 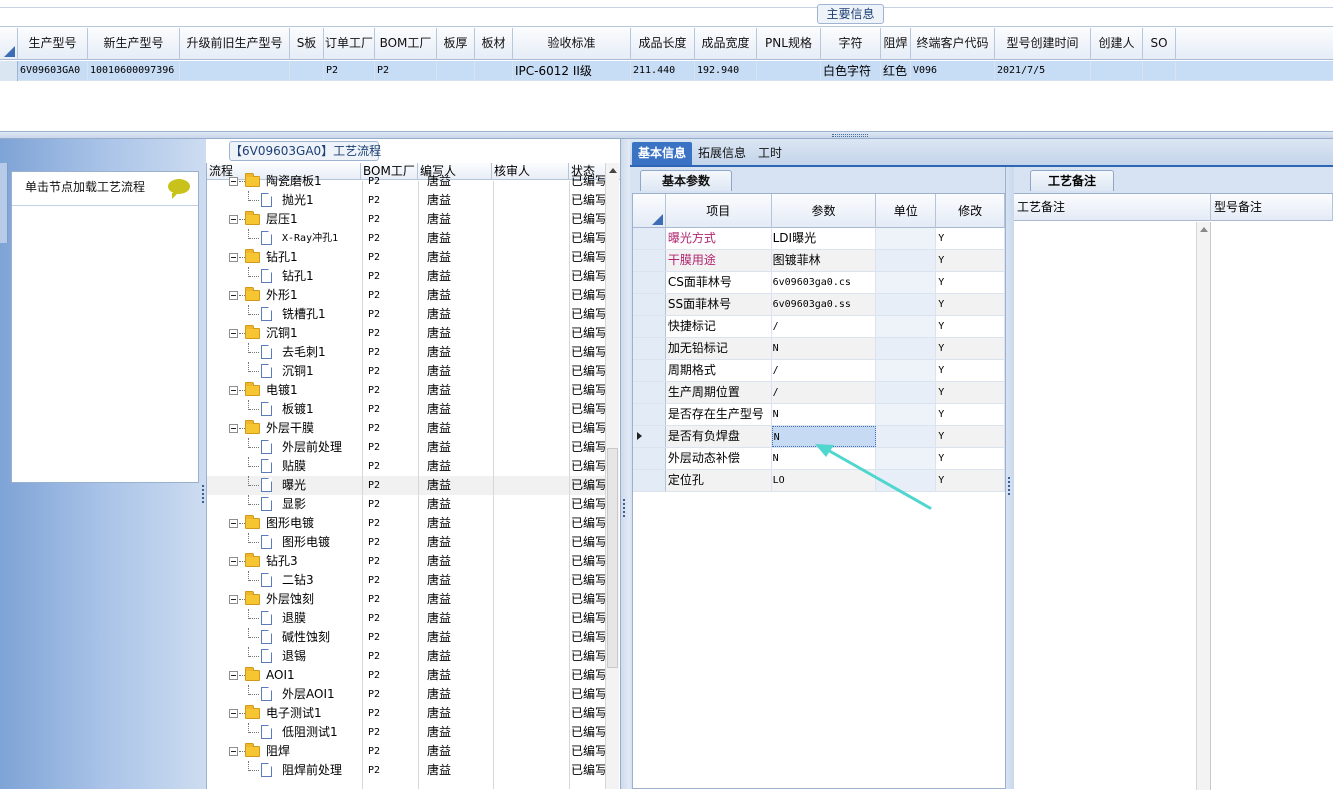 What do you see at coordinates (407, 219) in the screenshot?
I see `tree-row: 层压1 P2 唐益 已编写` at bounding box center [407, 219].